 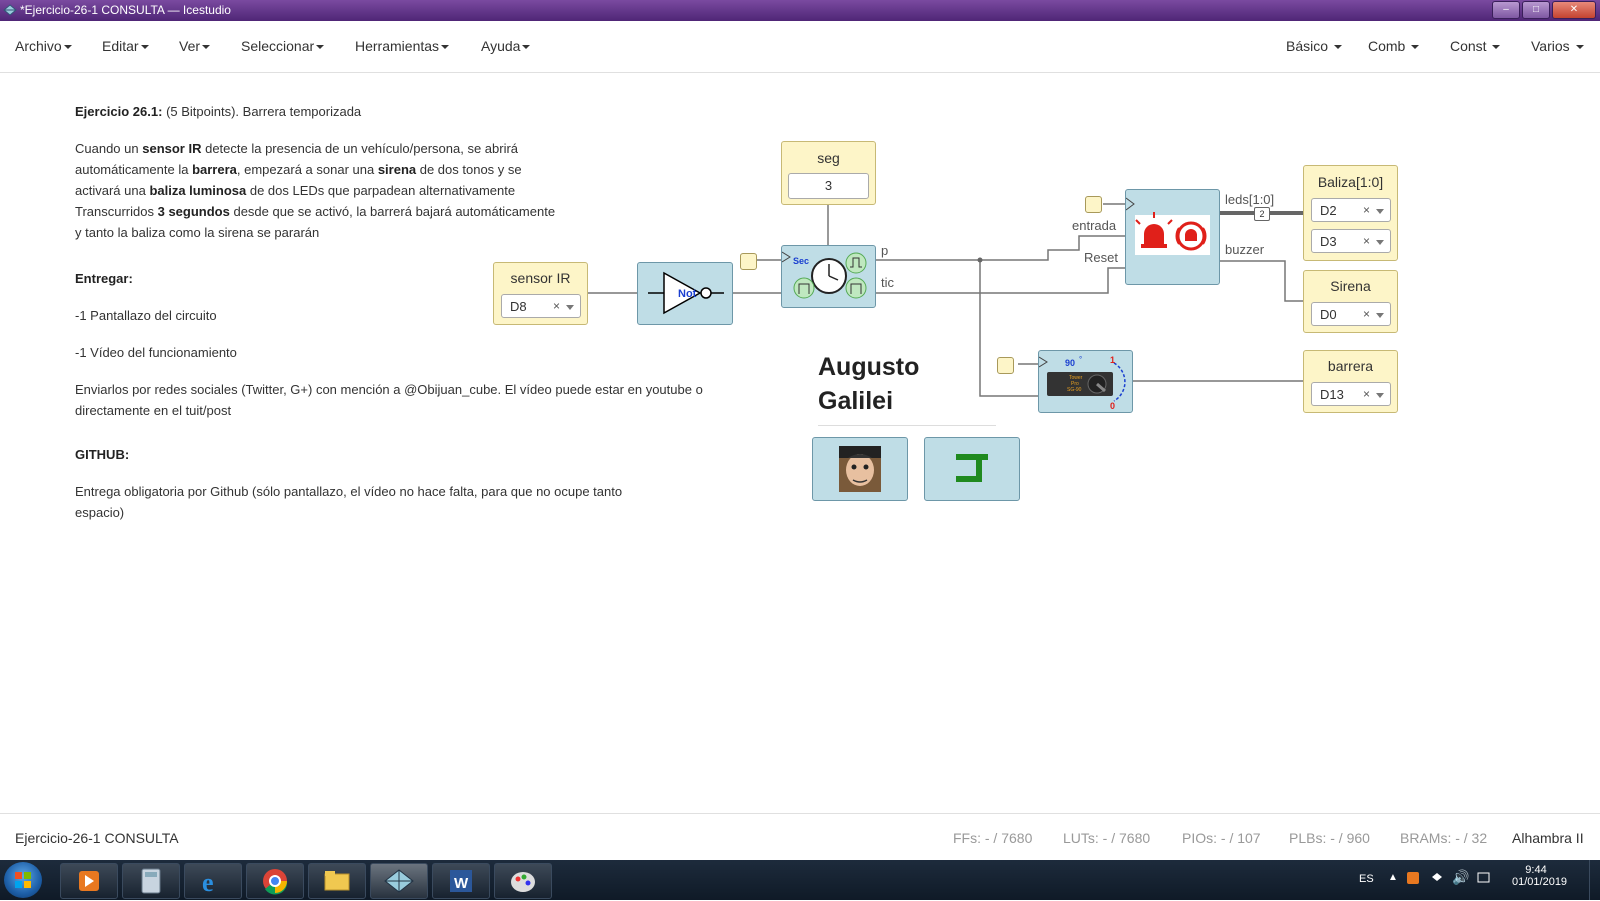 I want to click on calculator-icon, so click(x=151, y=881).